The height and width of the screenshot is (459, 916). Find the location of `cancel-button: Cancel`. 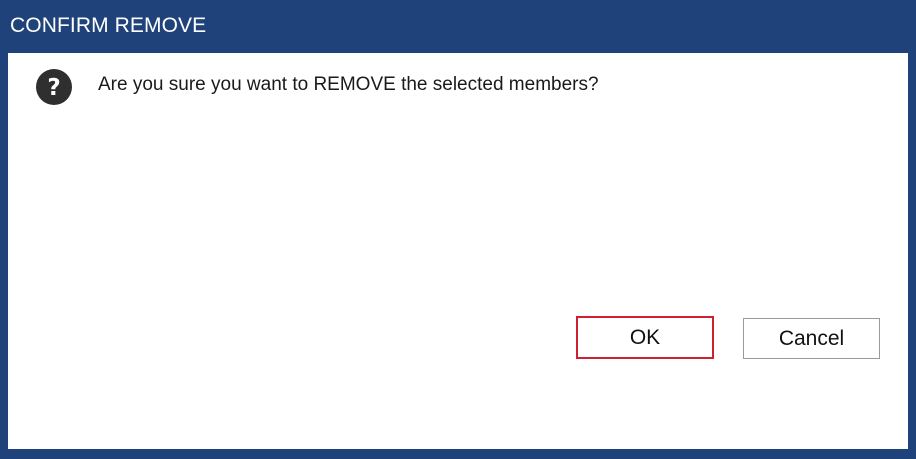

cancel-button: Cancel is located at coordinates (811, 338).